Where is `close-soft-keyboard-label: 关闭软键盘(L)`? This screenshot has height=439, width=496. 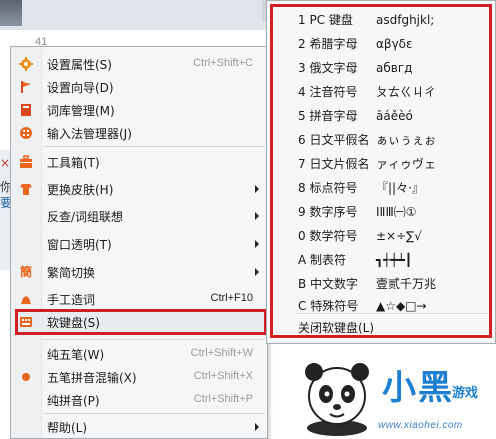
close-soft-keyboard-label: 关闭软键盘(L) is located at coordinates (336, 328).